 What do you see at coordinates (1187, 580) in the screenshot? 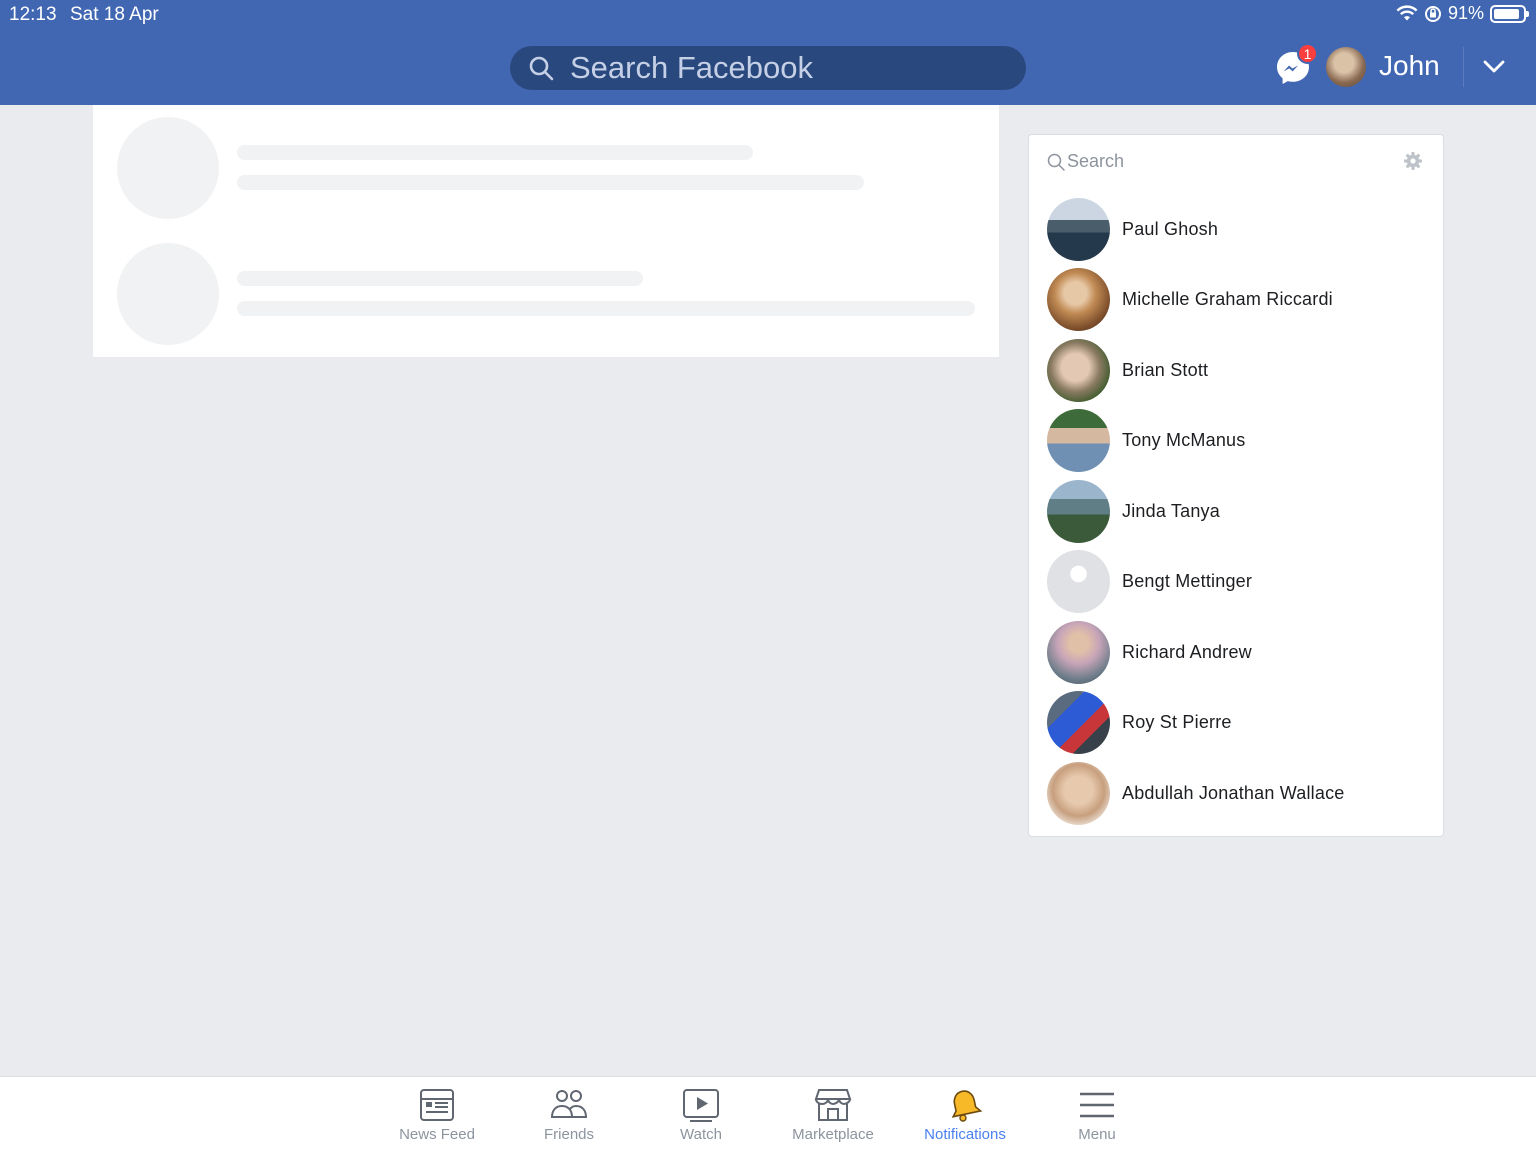
I see `contact-name: Bengt Mettinger` at bounding box center [1187, 580].